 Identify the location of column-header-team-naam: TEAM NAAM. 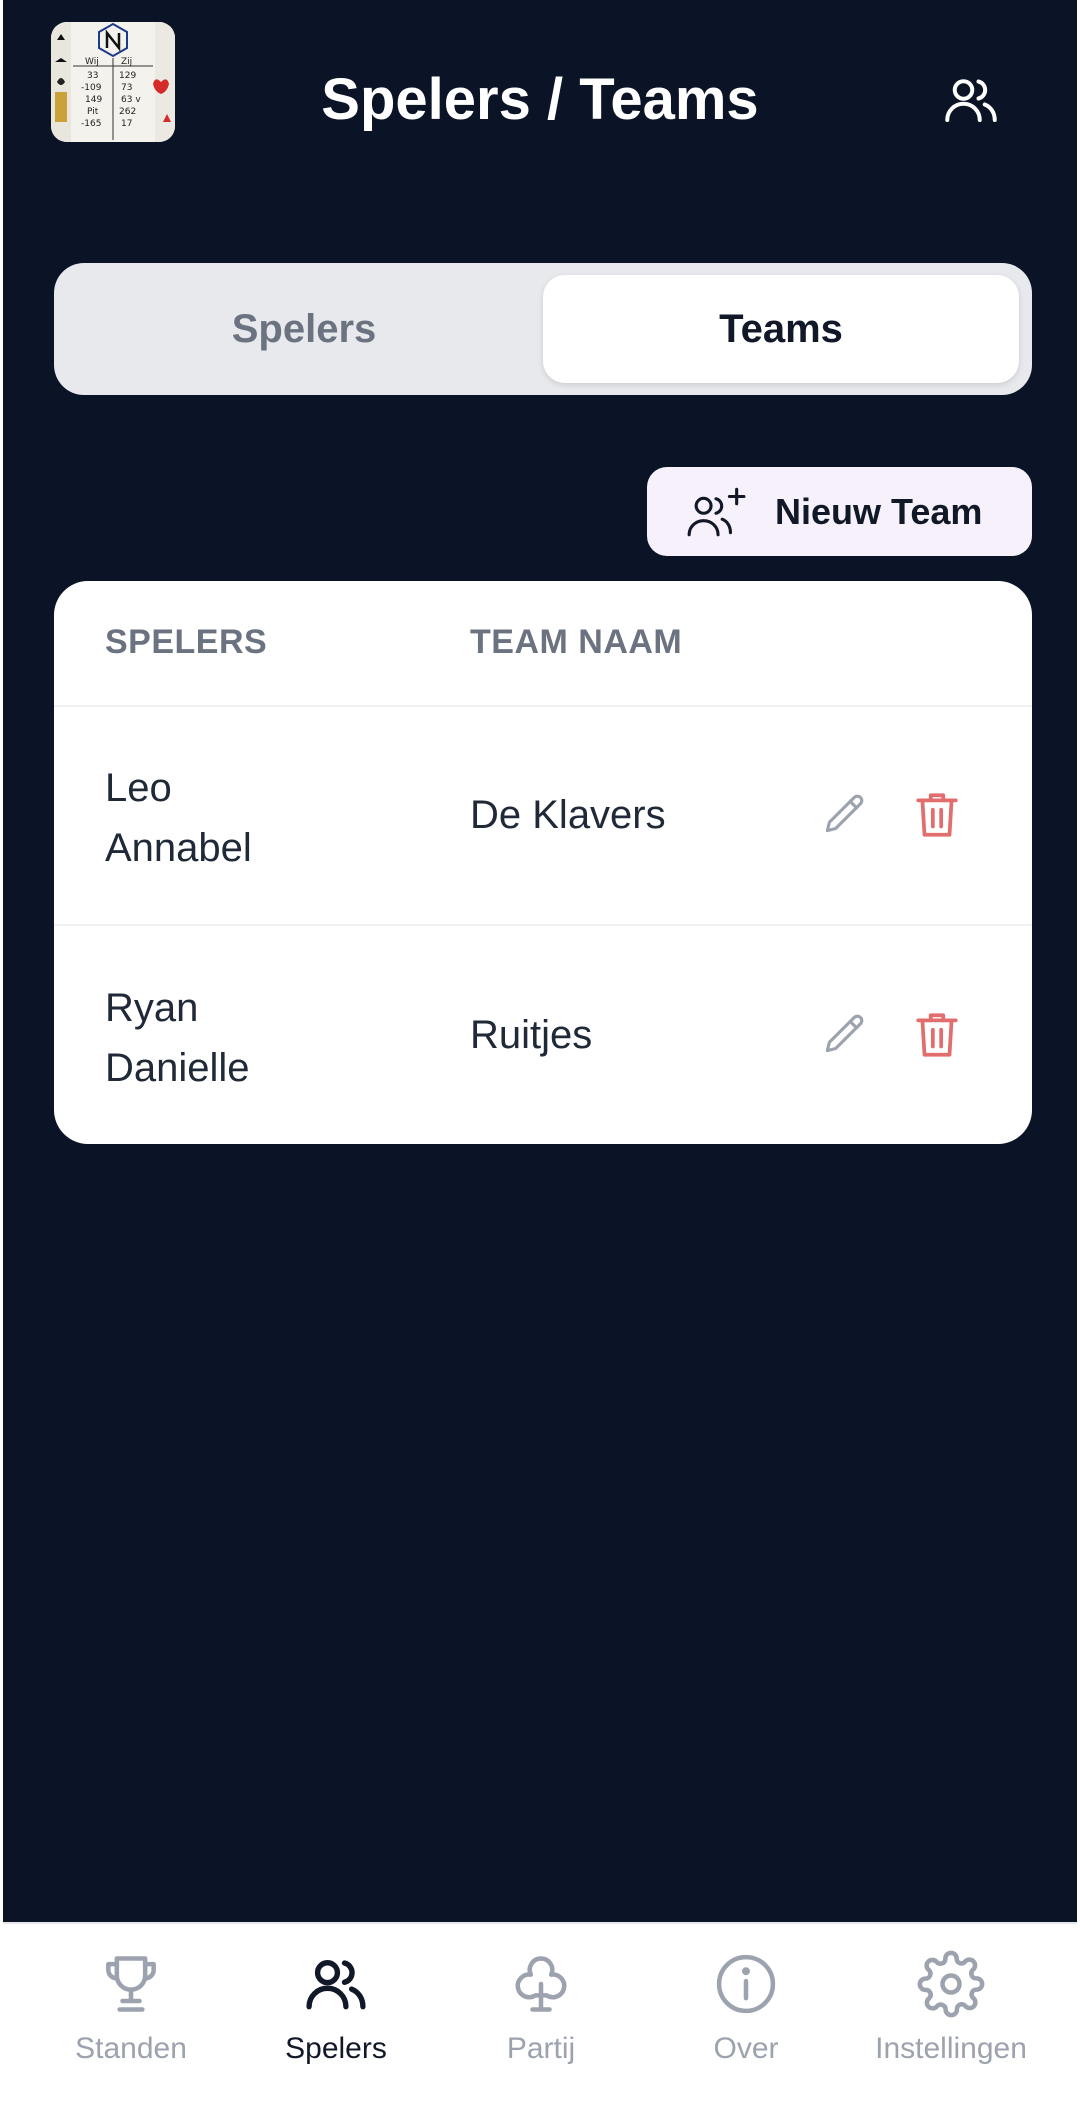
(576, 642).